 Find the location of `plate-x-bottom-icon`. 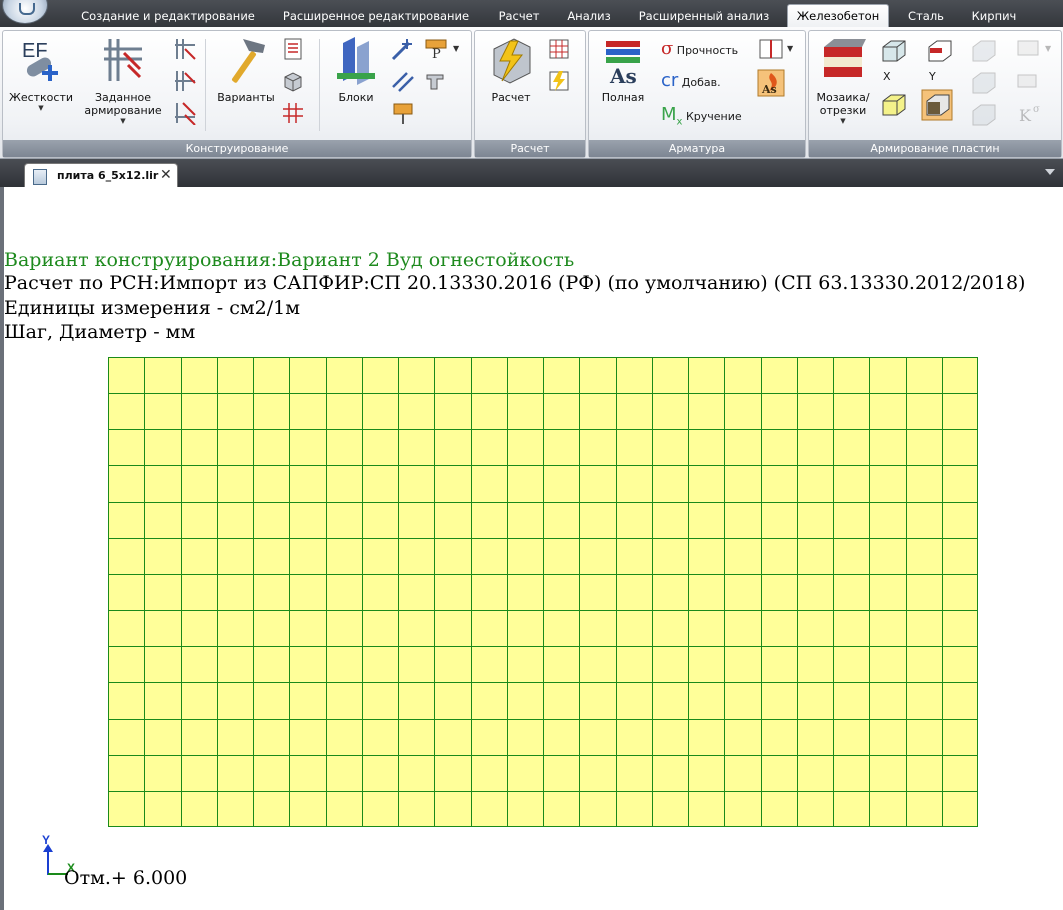

plate-x-bottom-icon is located at coordinates (893, 105).